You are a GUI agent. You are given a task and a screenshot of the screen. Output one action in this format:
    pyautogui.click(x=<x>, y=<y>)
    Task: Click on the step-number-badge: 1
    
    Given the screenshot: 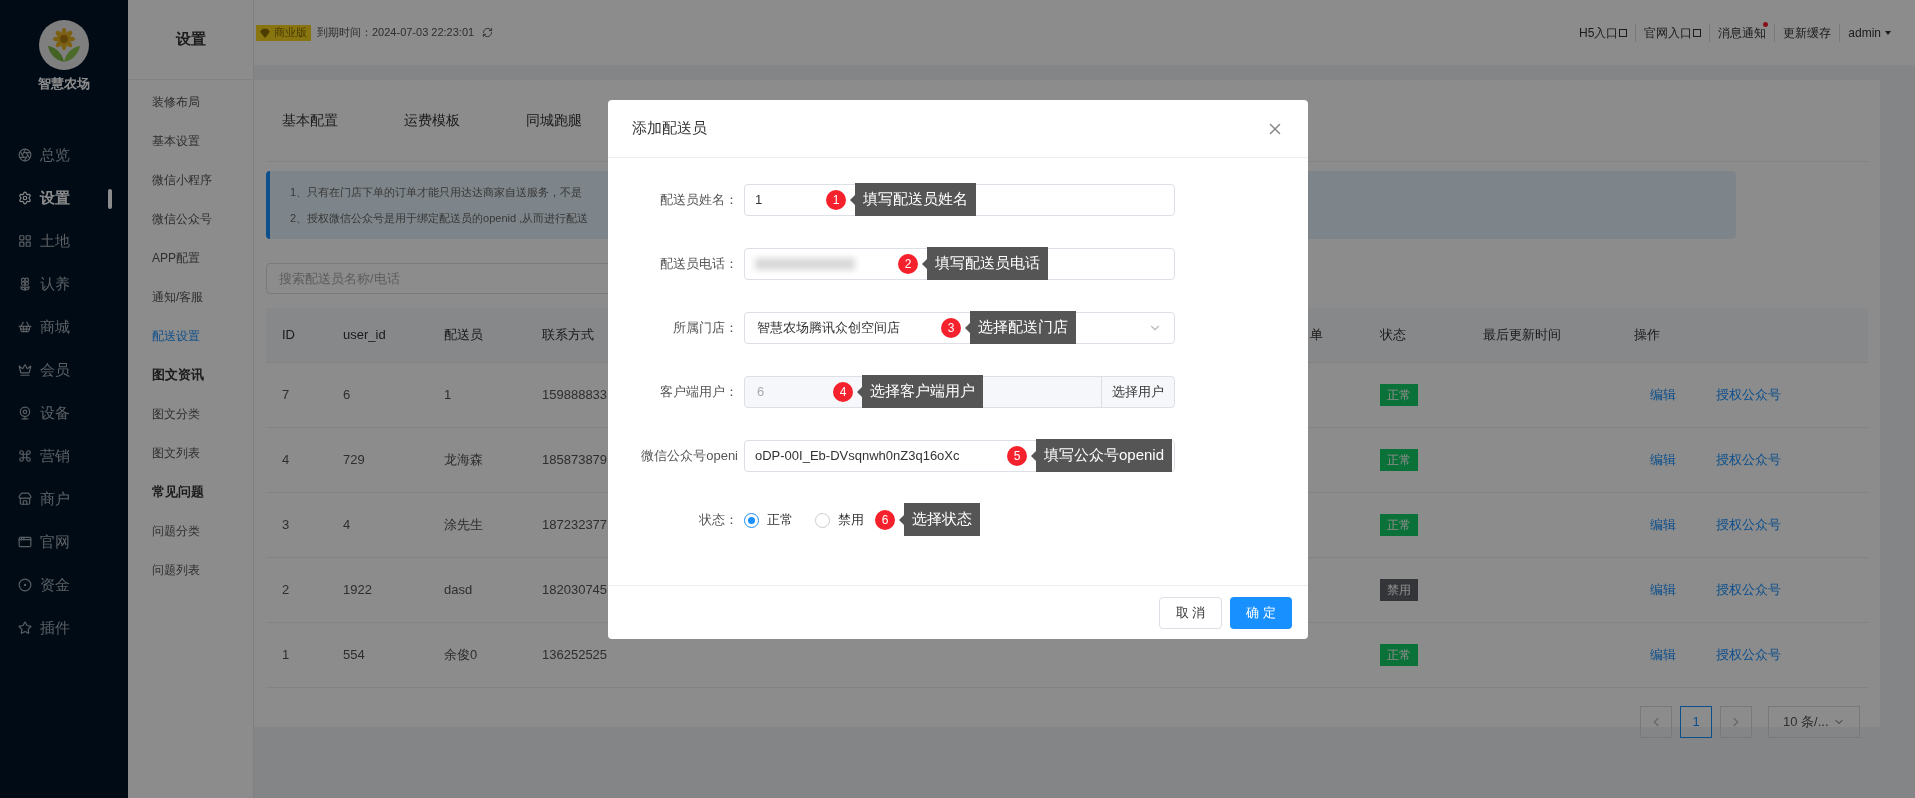 What is the action you would take?
    pyautogui.click(x=836, y=199)
    